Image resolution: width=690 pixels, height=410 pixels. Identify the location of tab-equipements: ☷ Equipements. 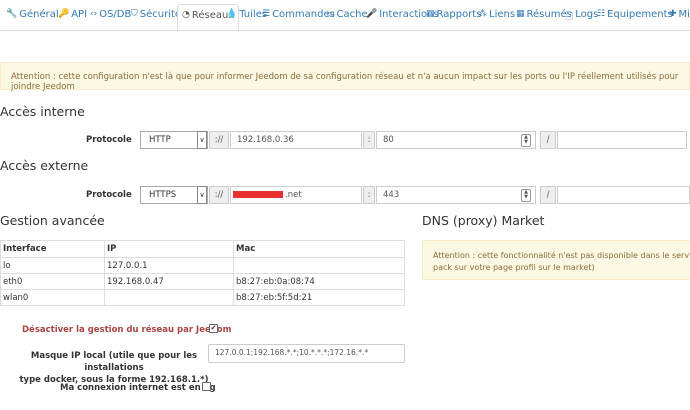
(635, 18).